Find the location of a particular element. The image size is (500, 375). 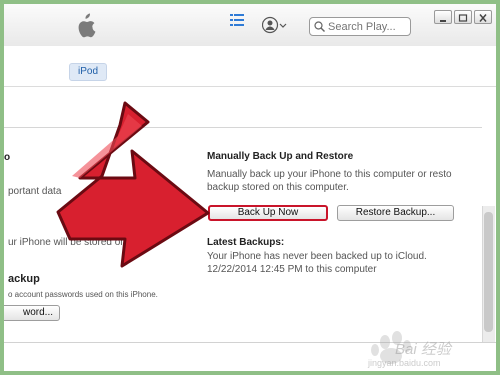

minimize-button is located at coordinates (443, 17).